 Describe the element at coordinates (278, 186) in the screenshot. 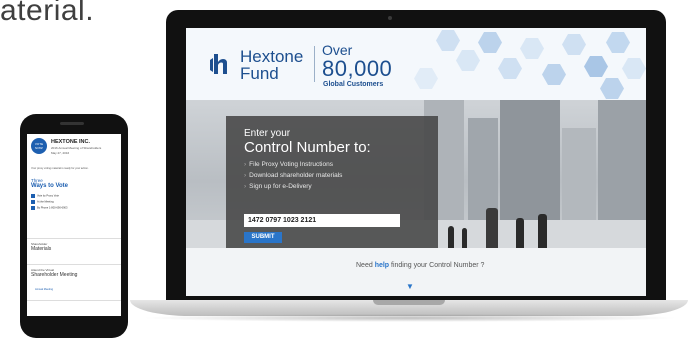

I see `panel-item: › Sign up for e-Delivery` at that location.